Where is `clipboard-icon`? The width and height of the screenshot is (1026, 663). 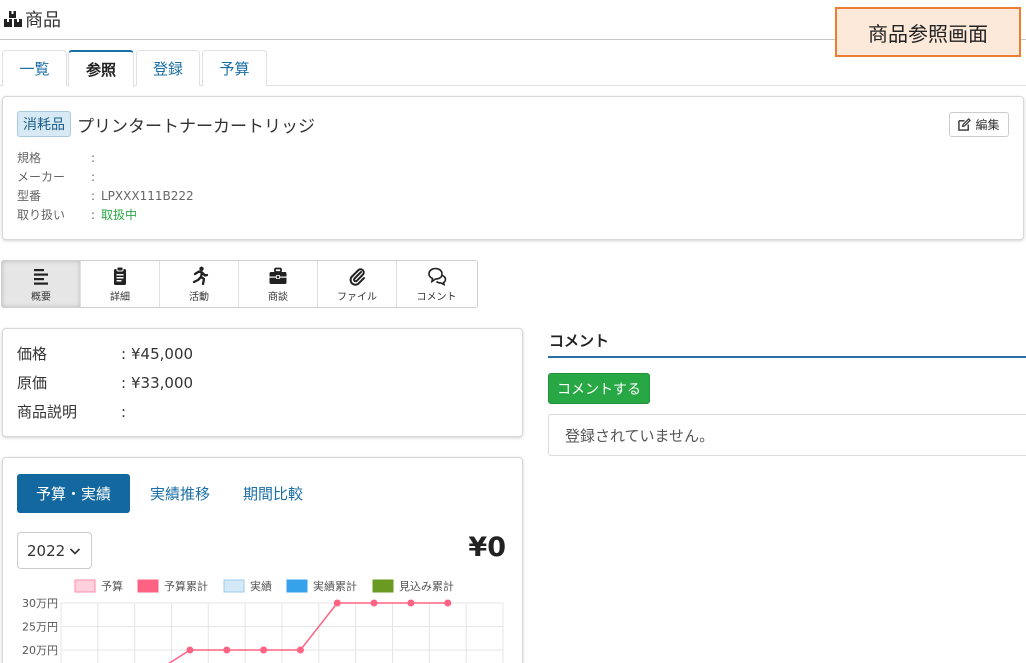
clipboard-icon is located at coordinates (120, 275).